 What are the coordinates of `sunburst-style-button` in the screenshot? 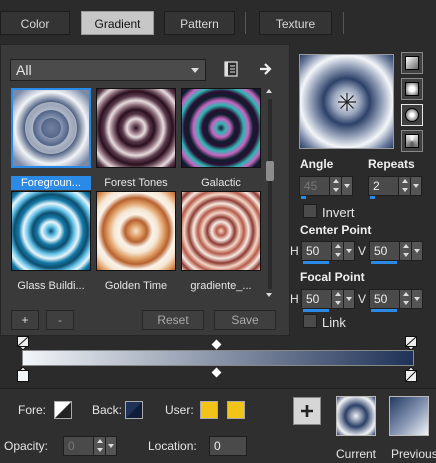 It's located at (412, 141).